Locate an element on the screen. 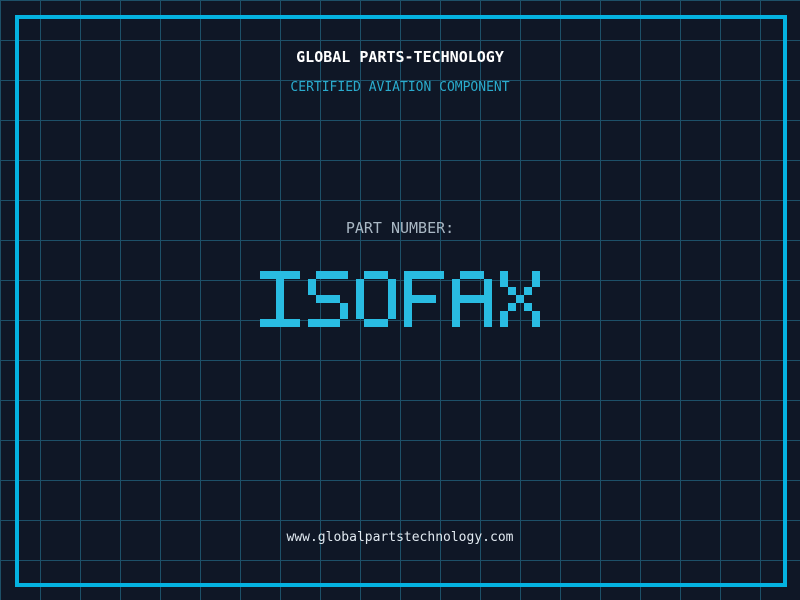 The image size is (800, 600). certification-tagline: CERTIFIED AVIATION COMPONENT is located at coordinates (400, 87).